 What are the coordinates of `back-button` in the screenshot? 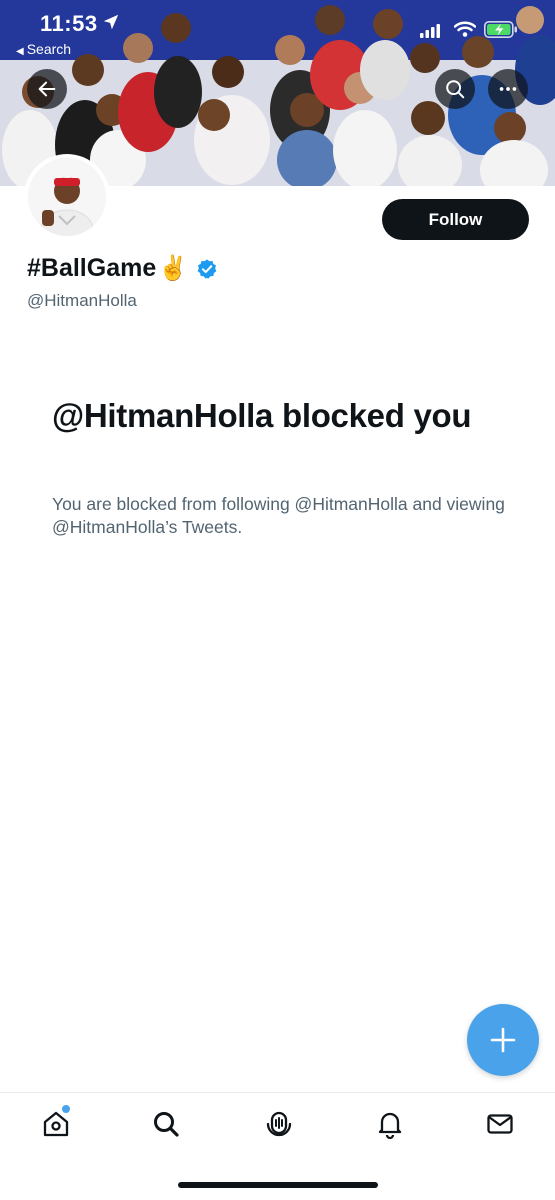 It's located at (47, 89).